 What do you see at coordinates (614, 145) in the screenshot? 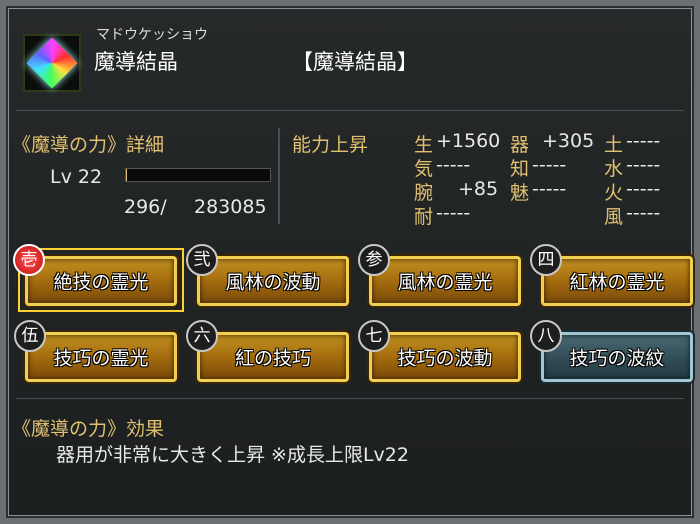
I see `stat-key-earth: 土` at bounding box center [614, 145].